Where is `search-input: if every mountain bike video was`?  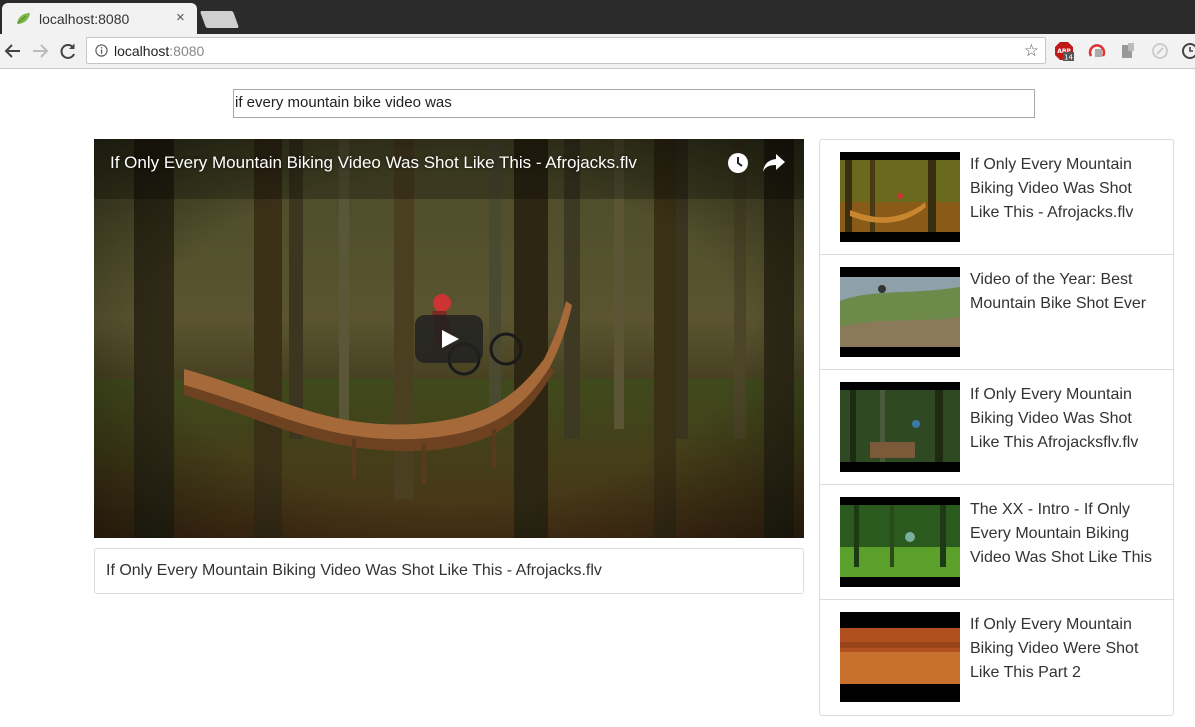
search-input: if every mountain bike video was is located at coordinates (634, 103).